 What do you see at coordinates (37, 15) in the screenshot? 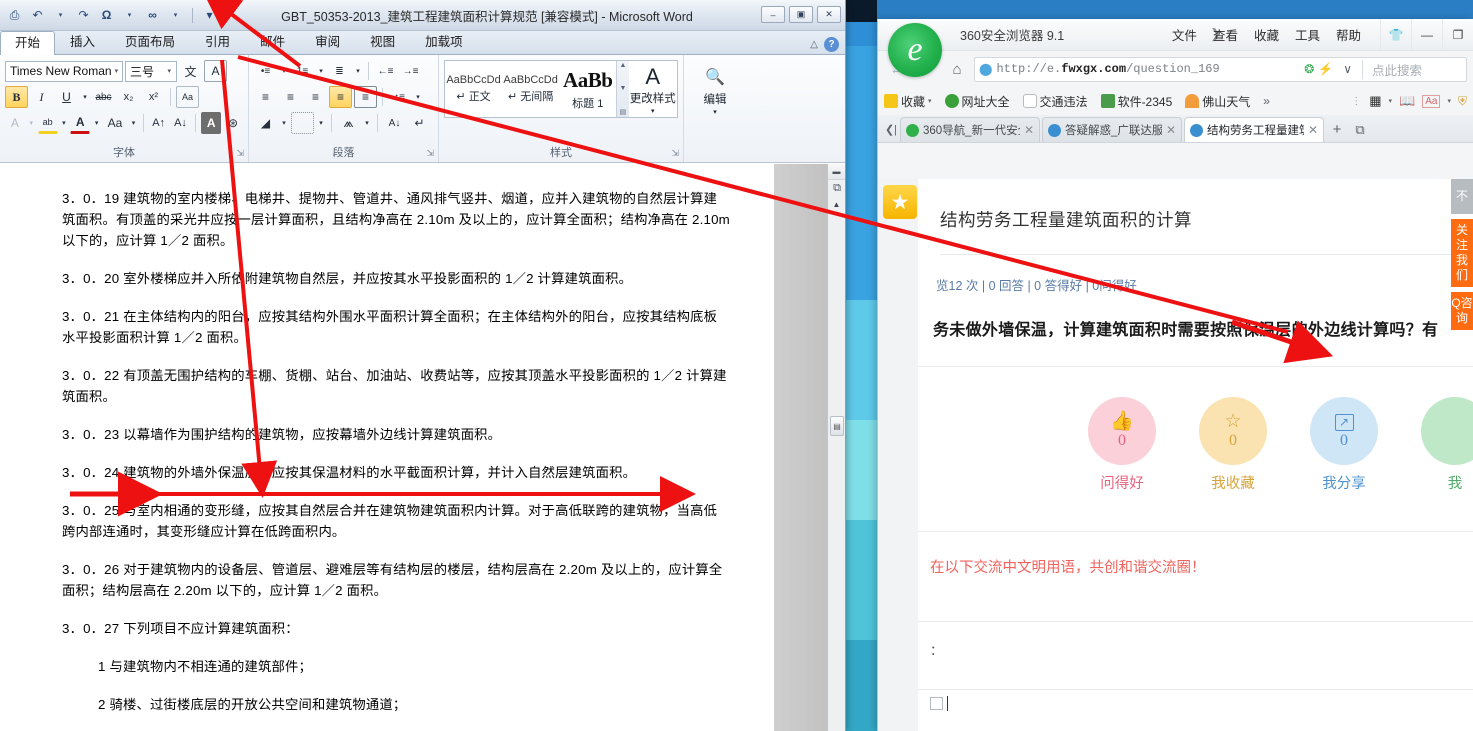
I see `undo-icon: ↶` at bounding box center [37, 15].